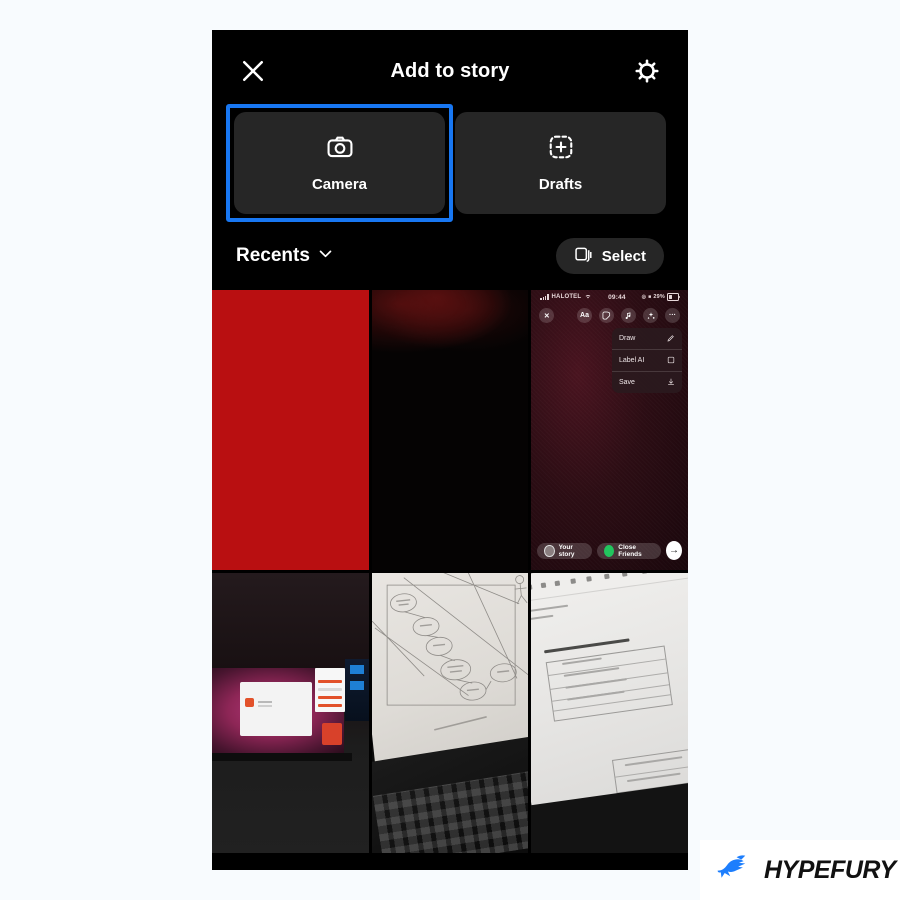 This screenshot has width=900, height=900. What do you see at coordinates (357, 690) in the screenshot?
I see `monitor-secondary-screen` at bounding box center [357, 690].